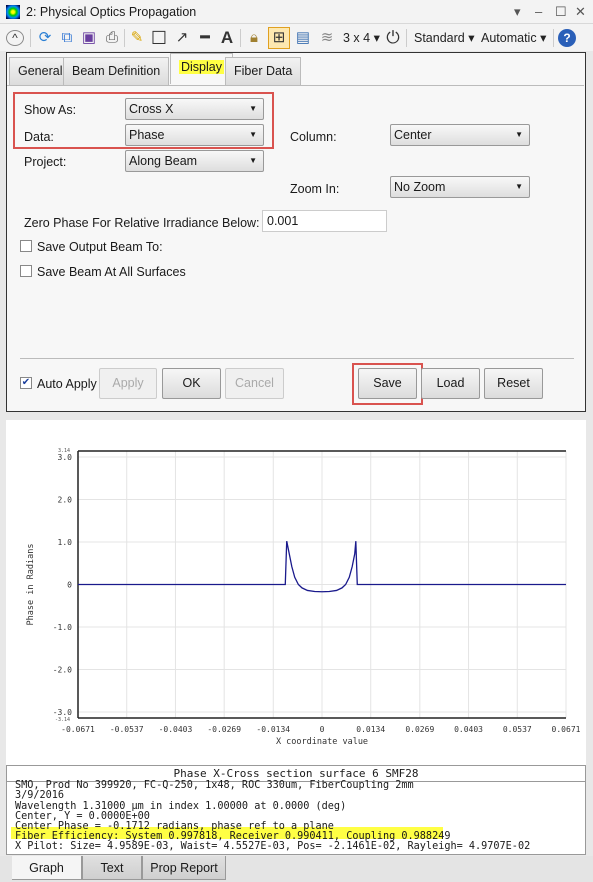  Describe the element at coordinates (45, 162) in the screenshot. I see `project-label: Project:` at that location.